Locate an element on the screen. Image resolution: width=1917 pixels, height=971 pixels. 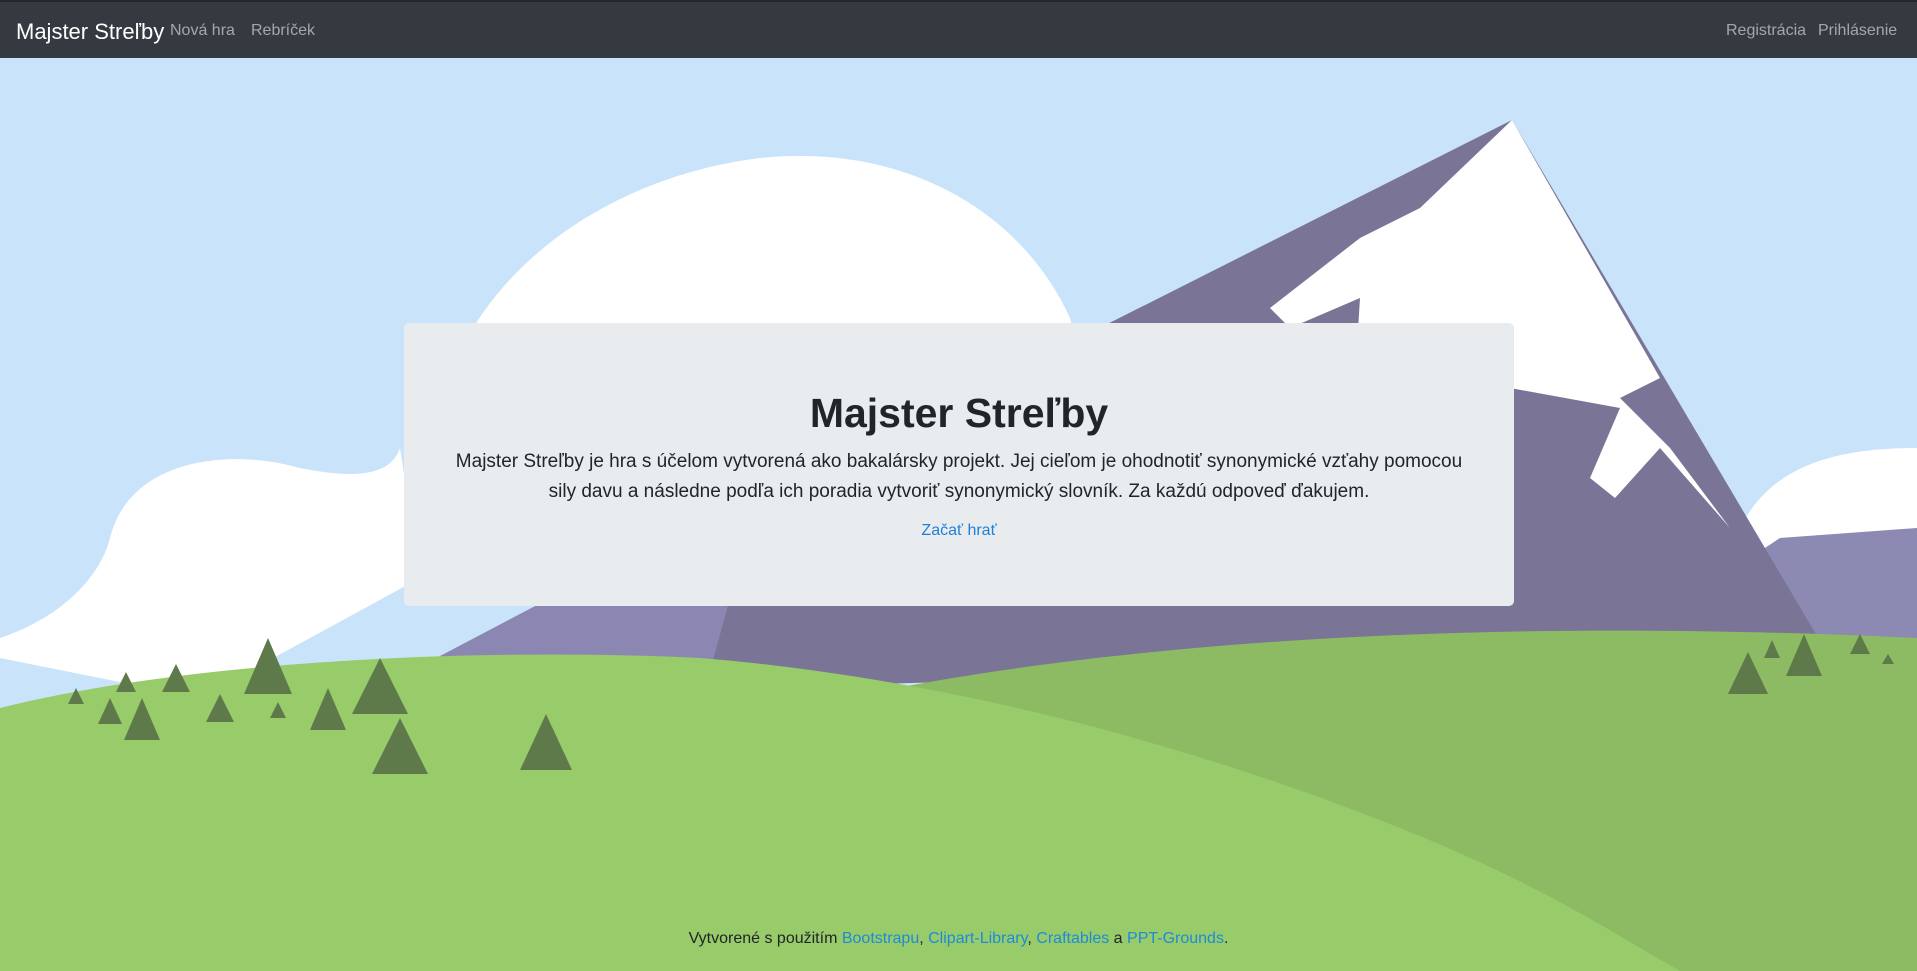
footer-link-clipart-library: Clipart-Library is located at coordinates (977, 938).